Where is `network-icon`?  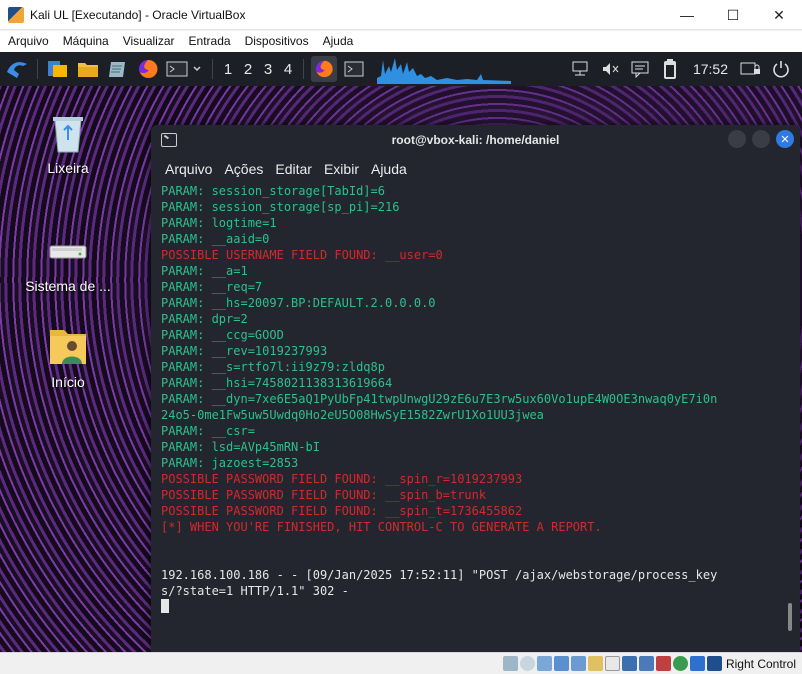
network-icon is located at coordinates (580, 69).